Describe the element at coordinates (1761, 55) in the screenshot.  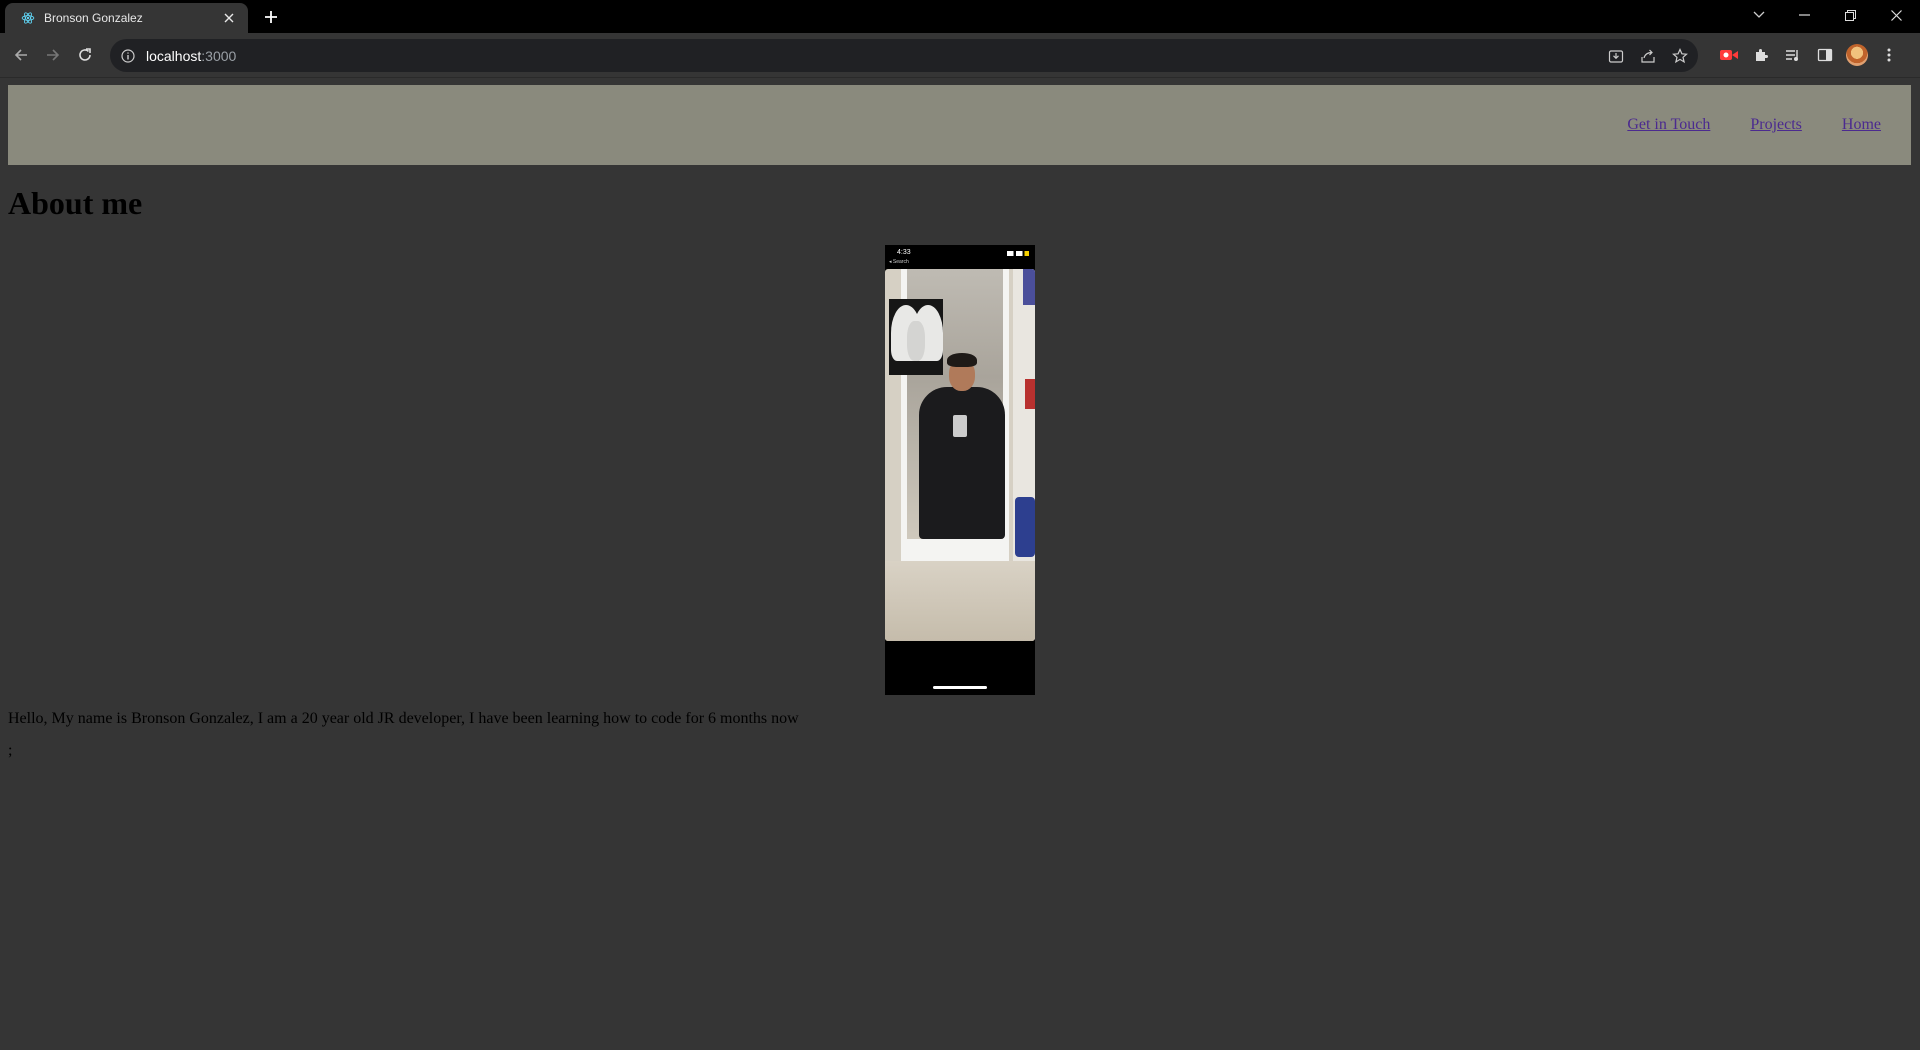
I see `puzzle-piece-icon` at that location.